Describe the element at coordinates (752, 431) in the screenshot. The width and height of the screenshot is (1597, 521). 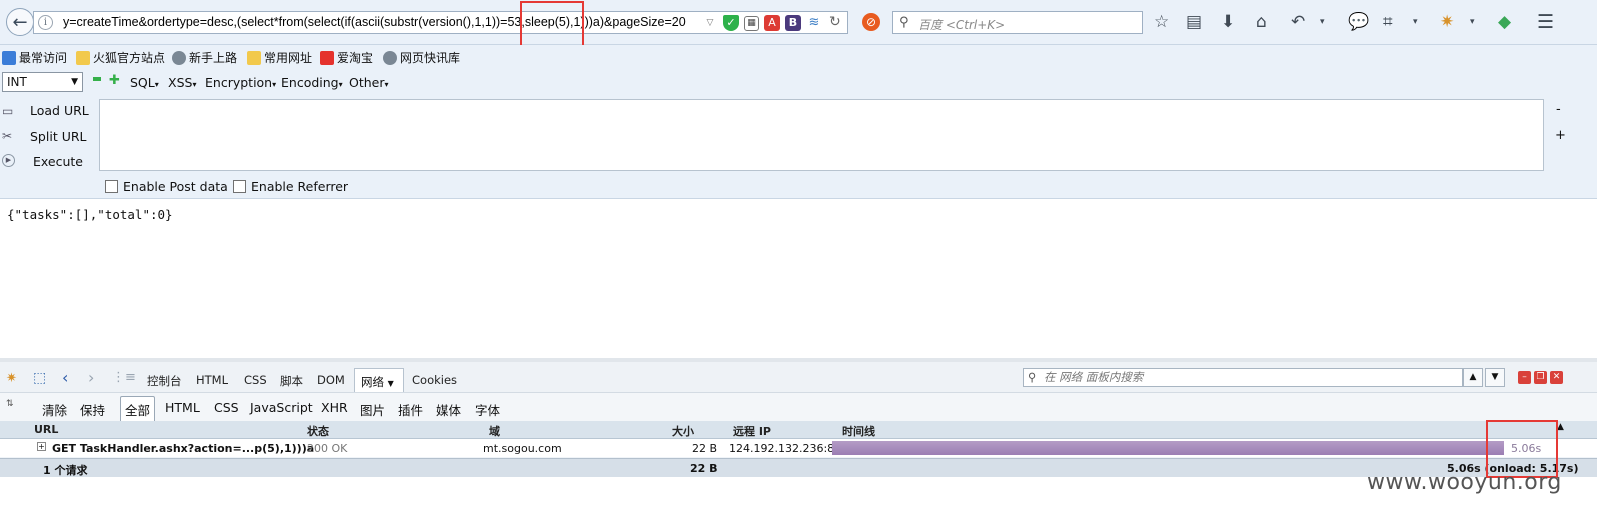
I see `column-remote-ip: 远程 IP` at that location.